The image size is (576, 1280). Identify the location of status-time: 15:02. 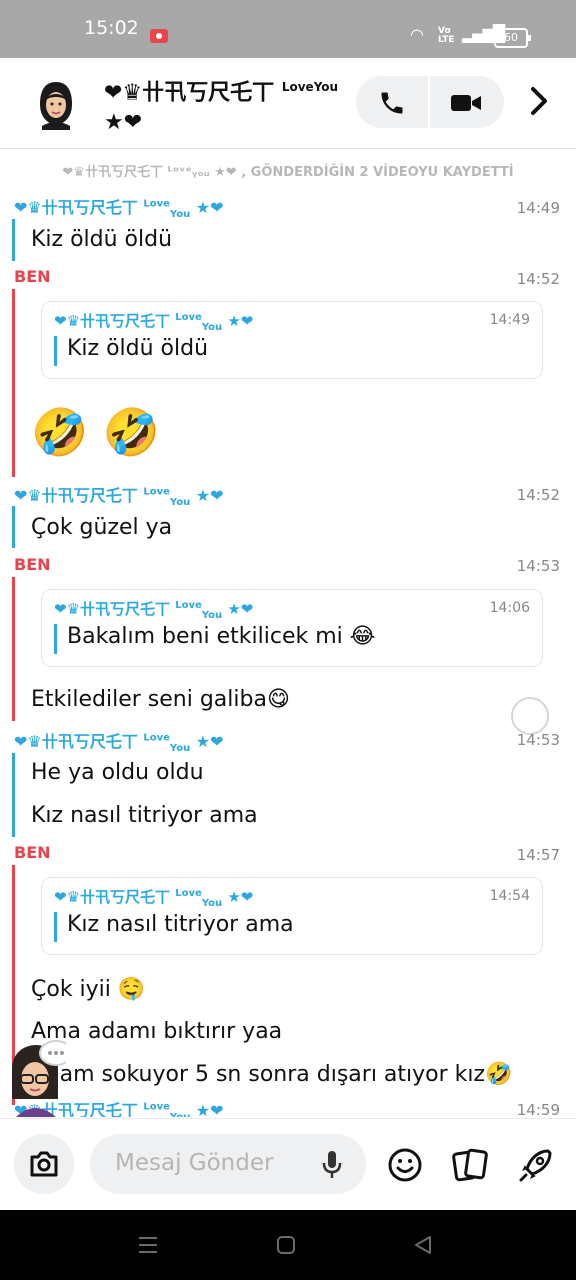
(111, 28).